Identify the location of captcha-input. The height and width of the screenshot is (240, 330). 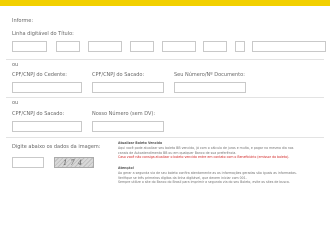
(28, 162).